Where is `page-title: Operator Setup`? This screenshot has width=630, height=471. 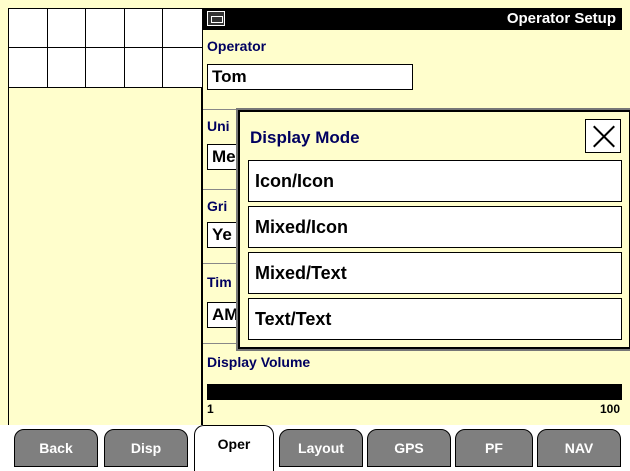 page-title: Operator Setup is located at coordinates (561, 18).